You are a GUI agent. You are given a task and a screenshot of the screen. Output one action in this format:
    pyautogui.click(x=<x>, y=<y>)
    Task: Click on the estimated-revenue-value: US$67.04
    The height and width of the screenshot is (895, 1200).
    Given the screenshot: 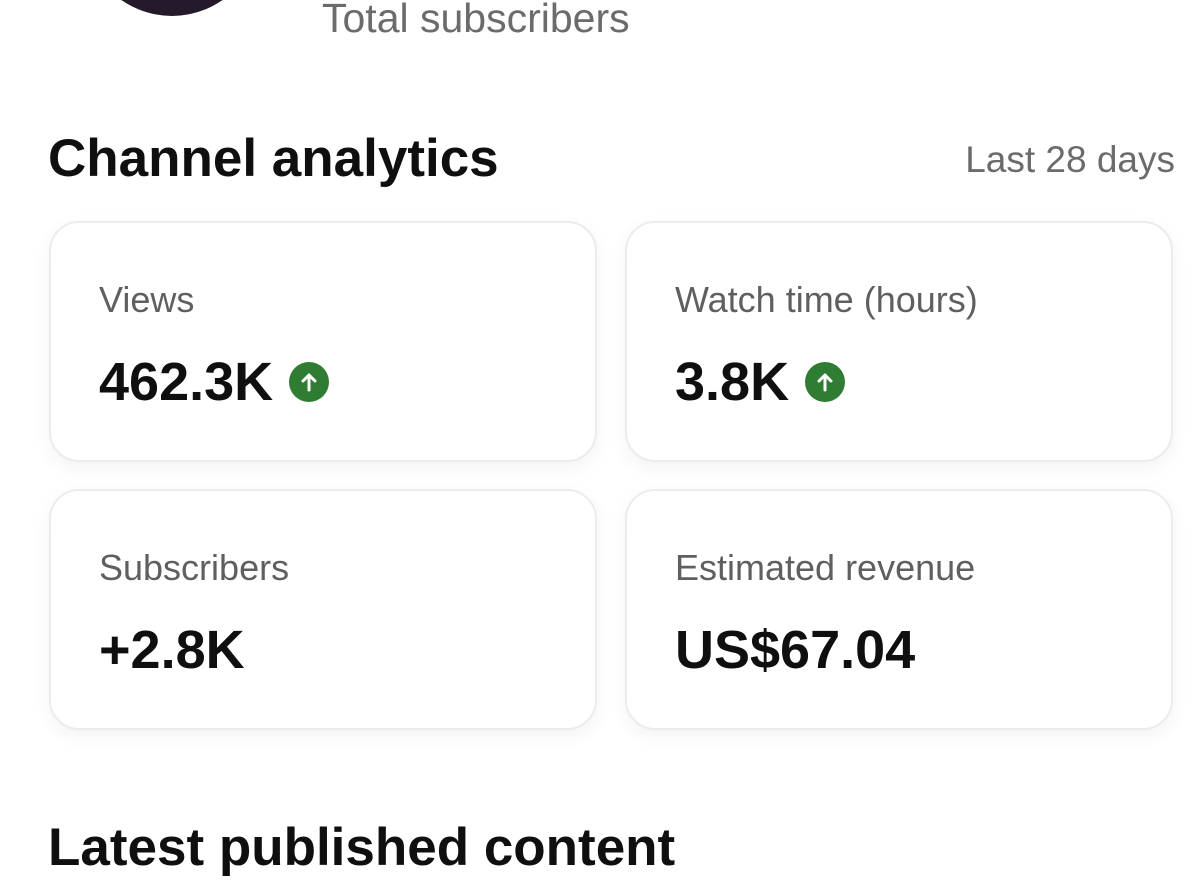 What is the action you would take?
    pyautogui.click(x=795, y=650)
    